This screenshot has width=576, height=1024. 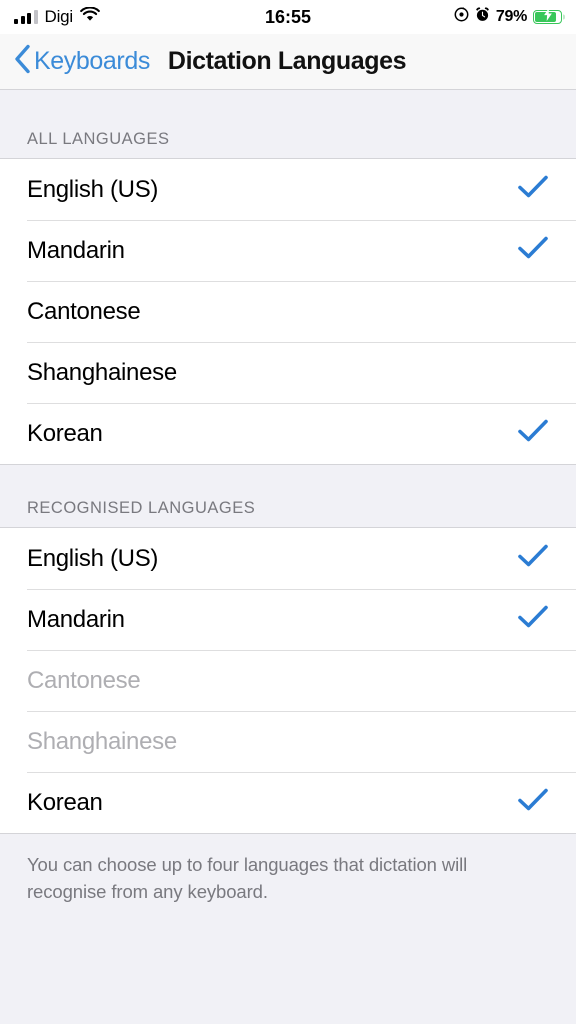 I want to click on battery-percent-label: 79%, so click(x=511, y=16).